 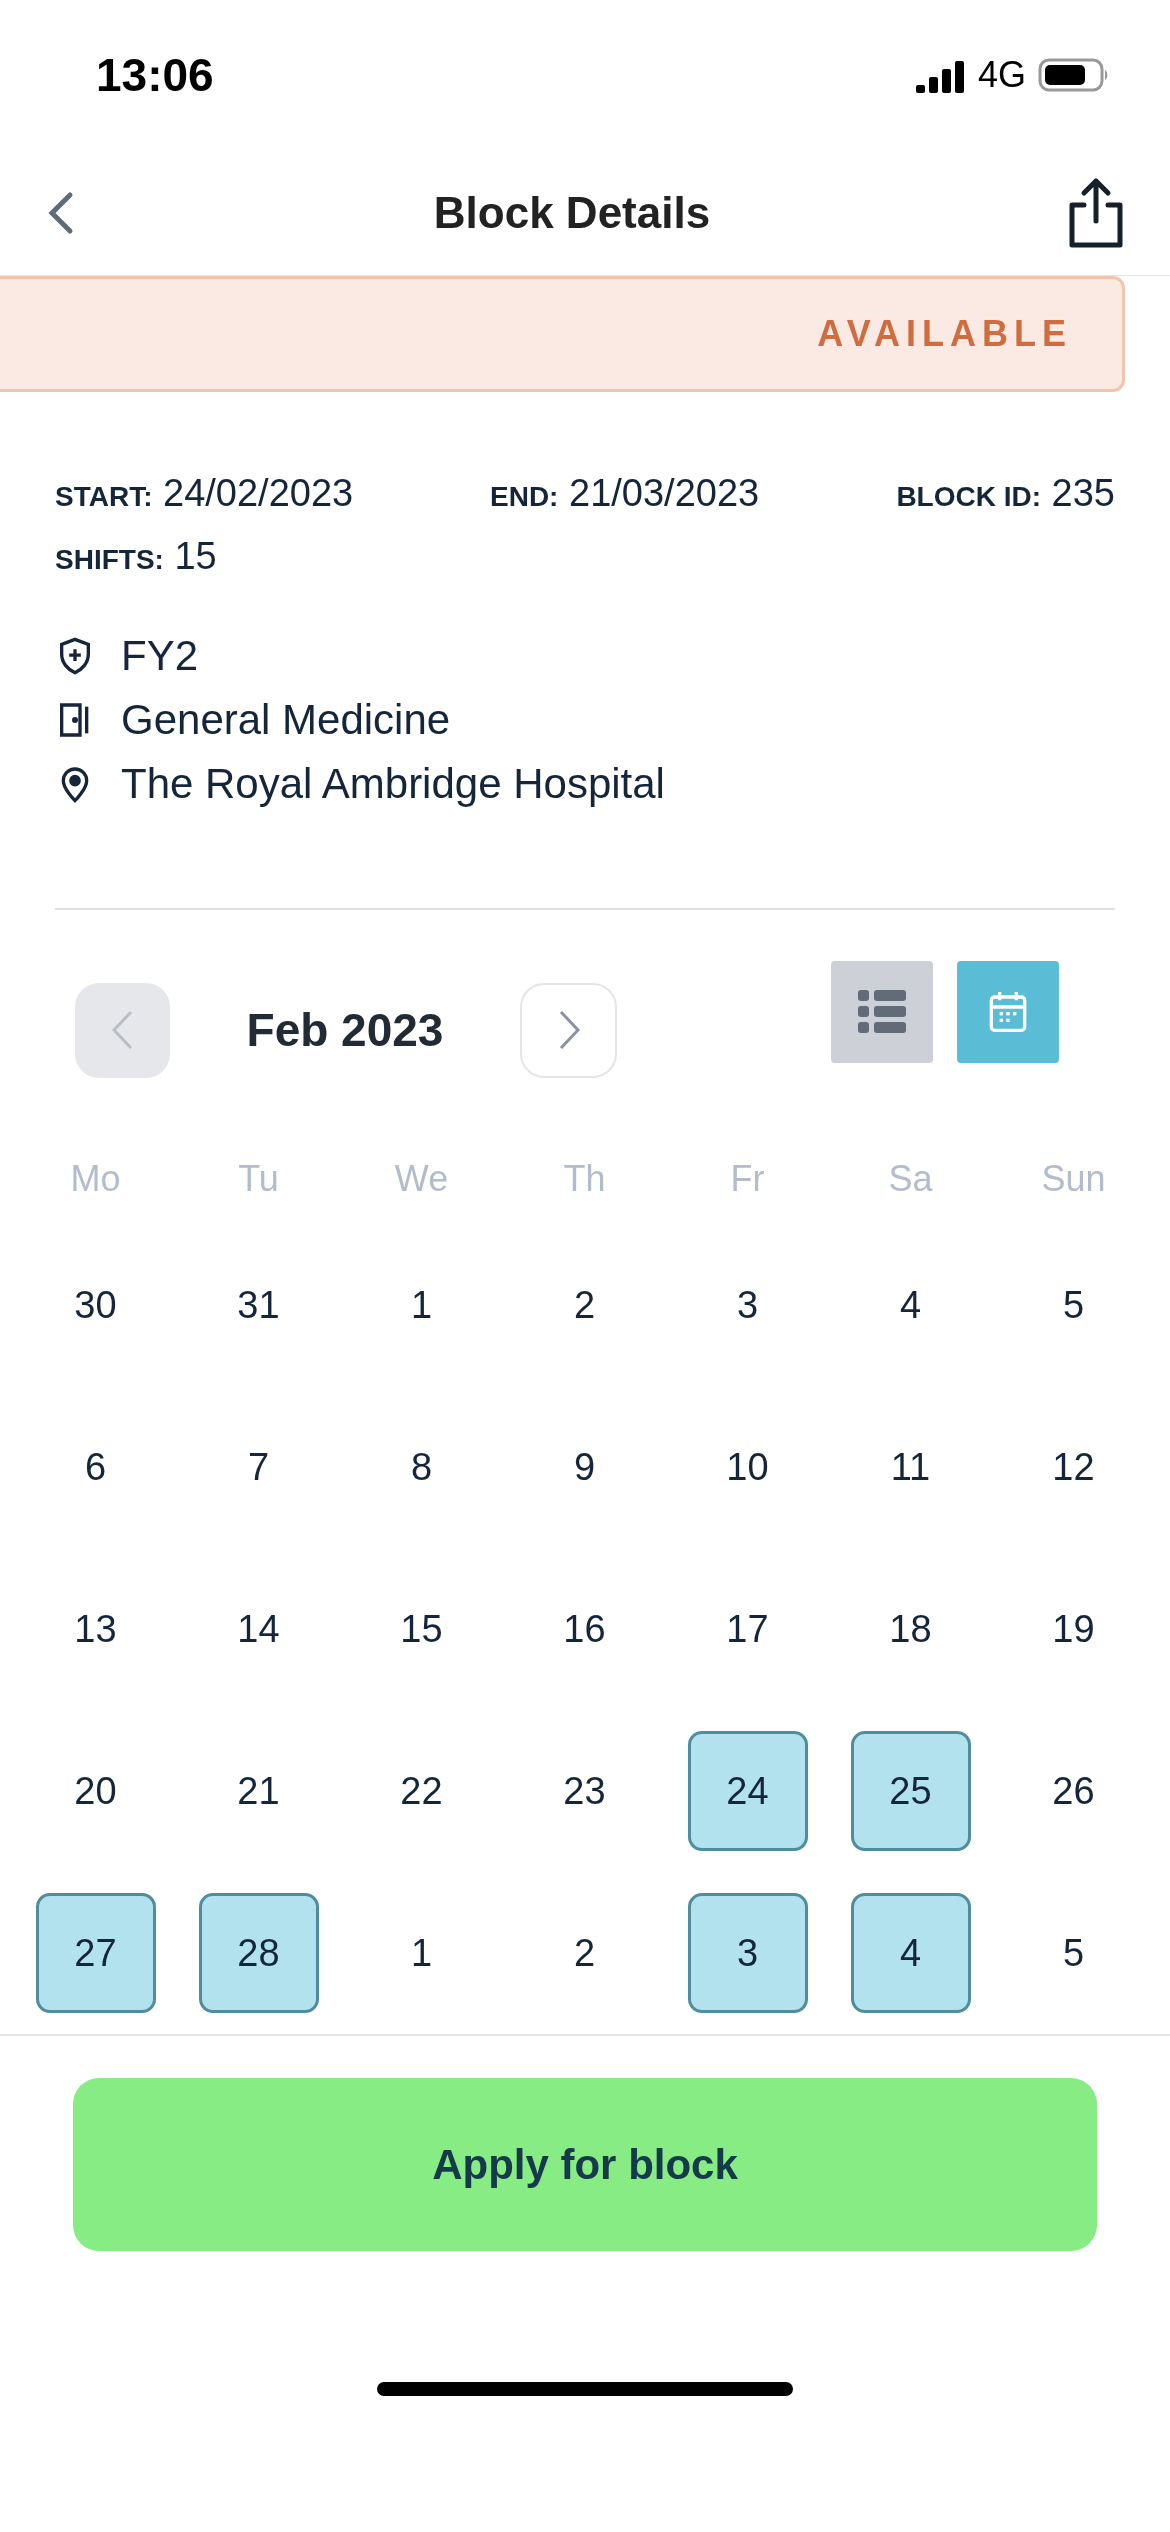 I want to click on calendar-day: 16, so click(x=584, y=1629).